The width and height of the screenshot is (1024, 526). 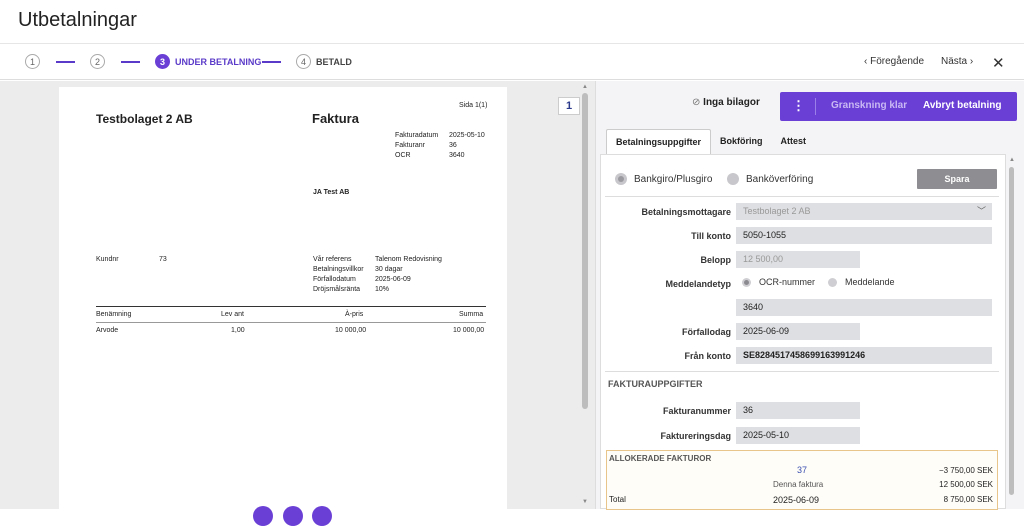 What do you see at coordinates (802, 196) in the screenshot?
I see `divider` at bounding box center [802, 196].